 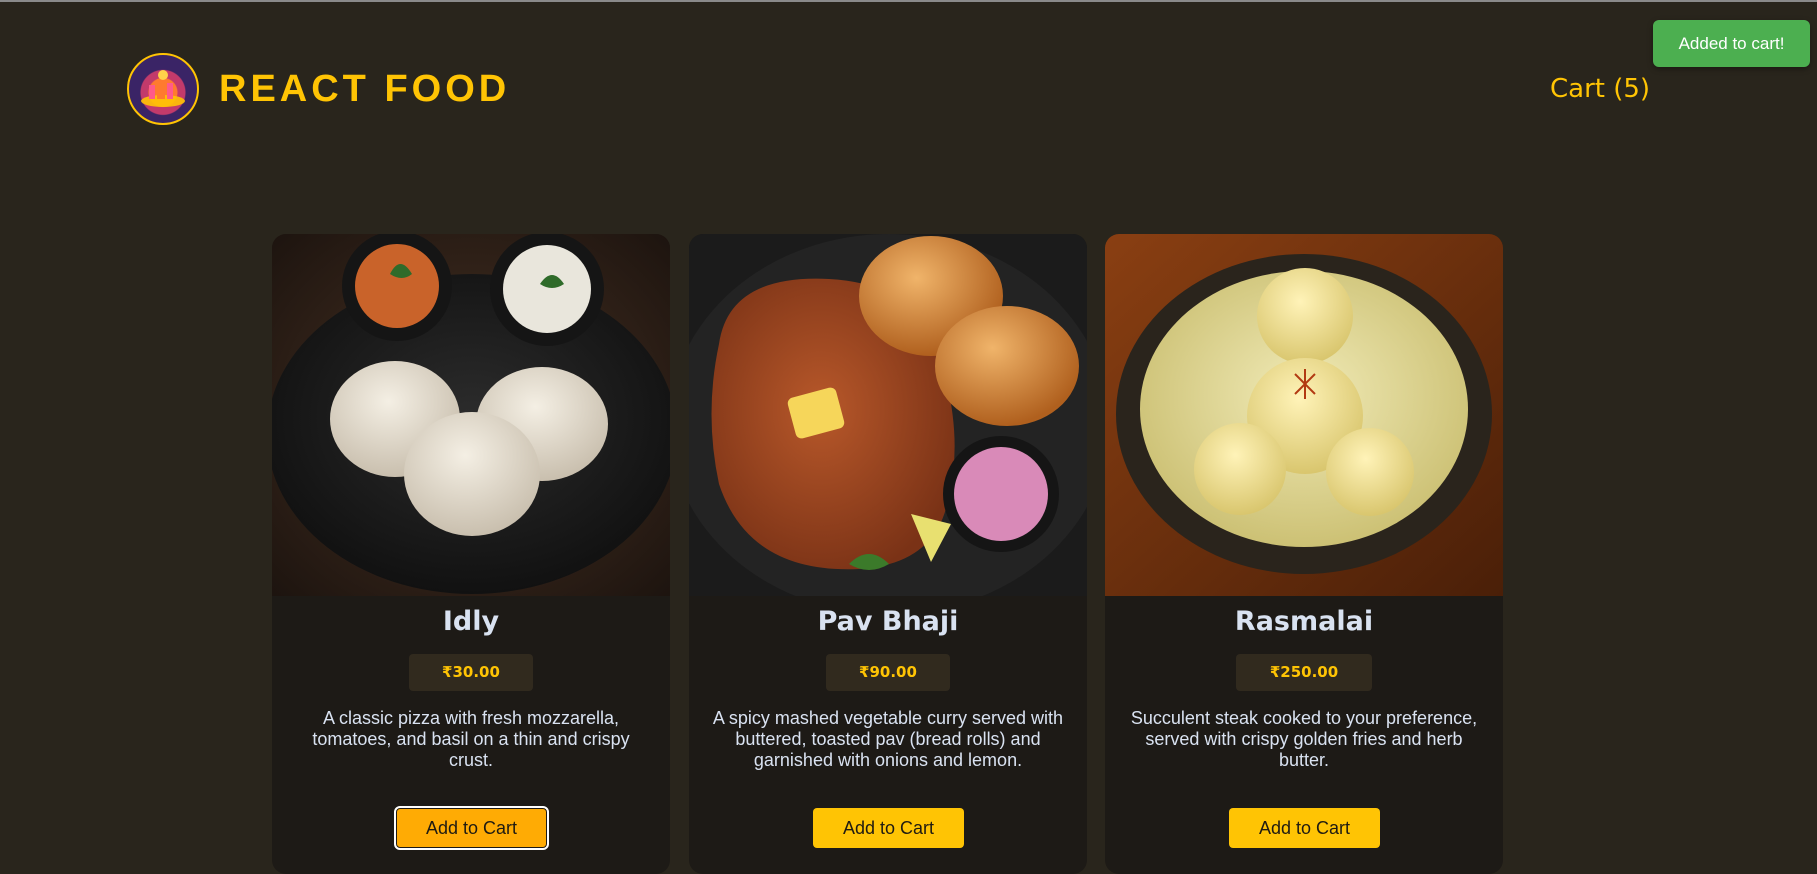 I want to click on meal-price: ₹30.00, so click(x=471, y=672).